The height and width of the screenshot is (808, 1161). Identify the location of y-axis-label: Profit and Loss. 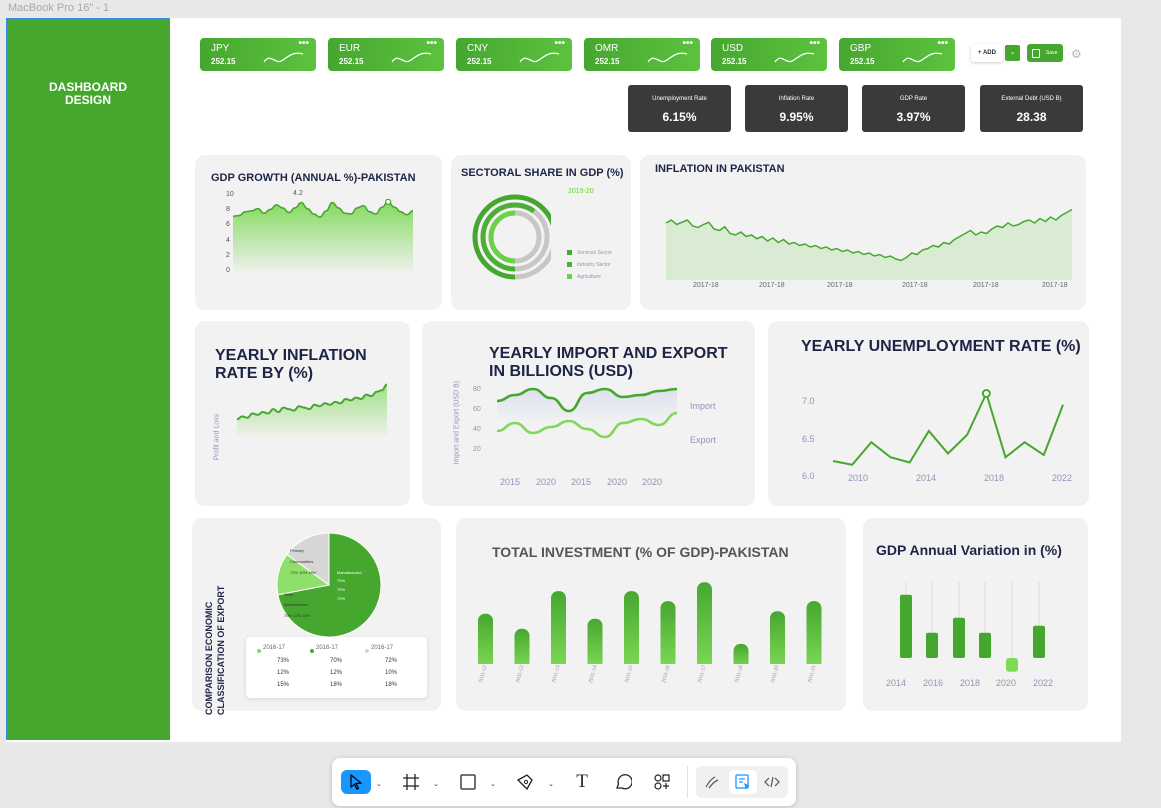
(217, 437).